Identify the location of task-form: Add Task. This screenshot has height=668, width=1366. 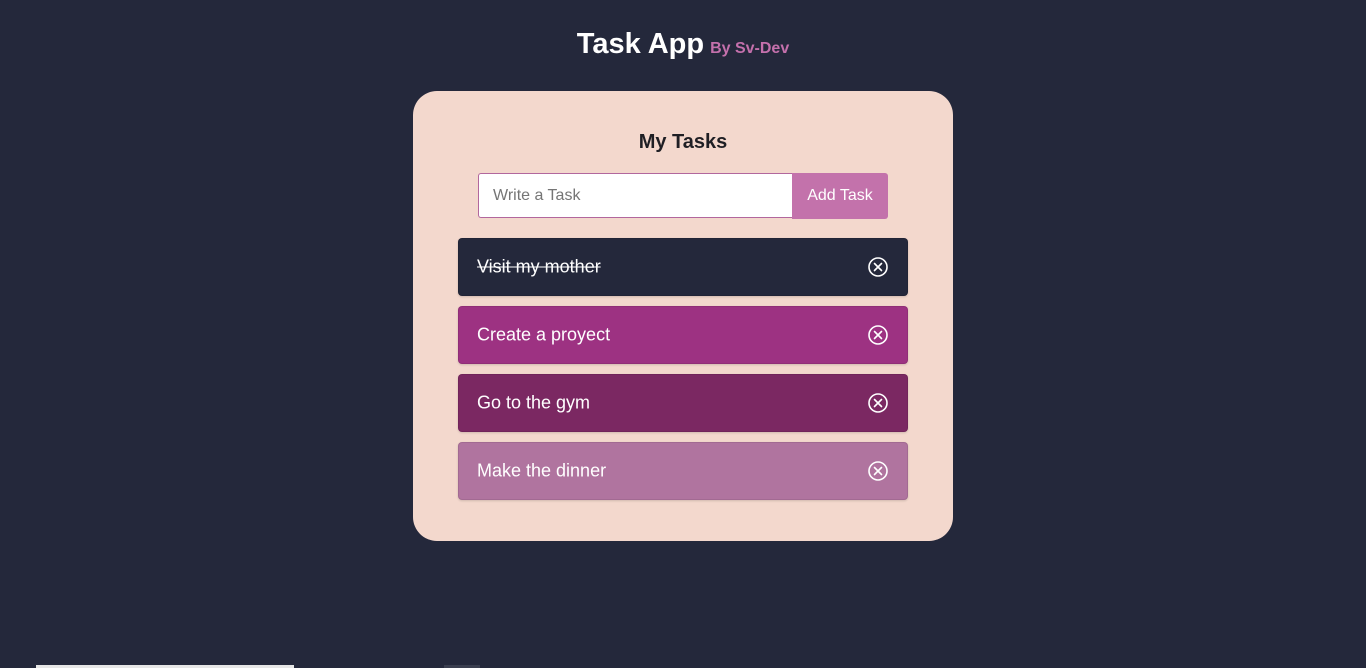
(683, 196).